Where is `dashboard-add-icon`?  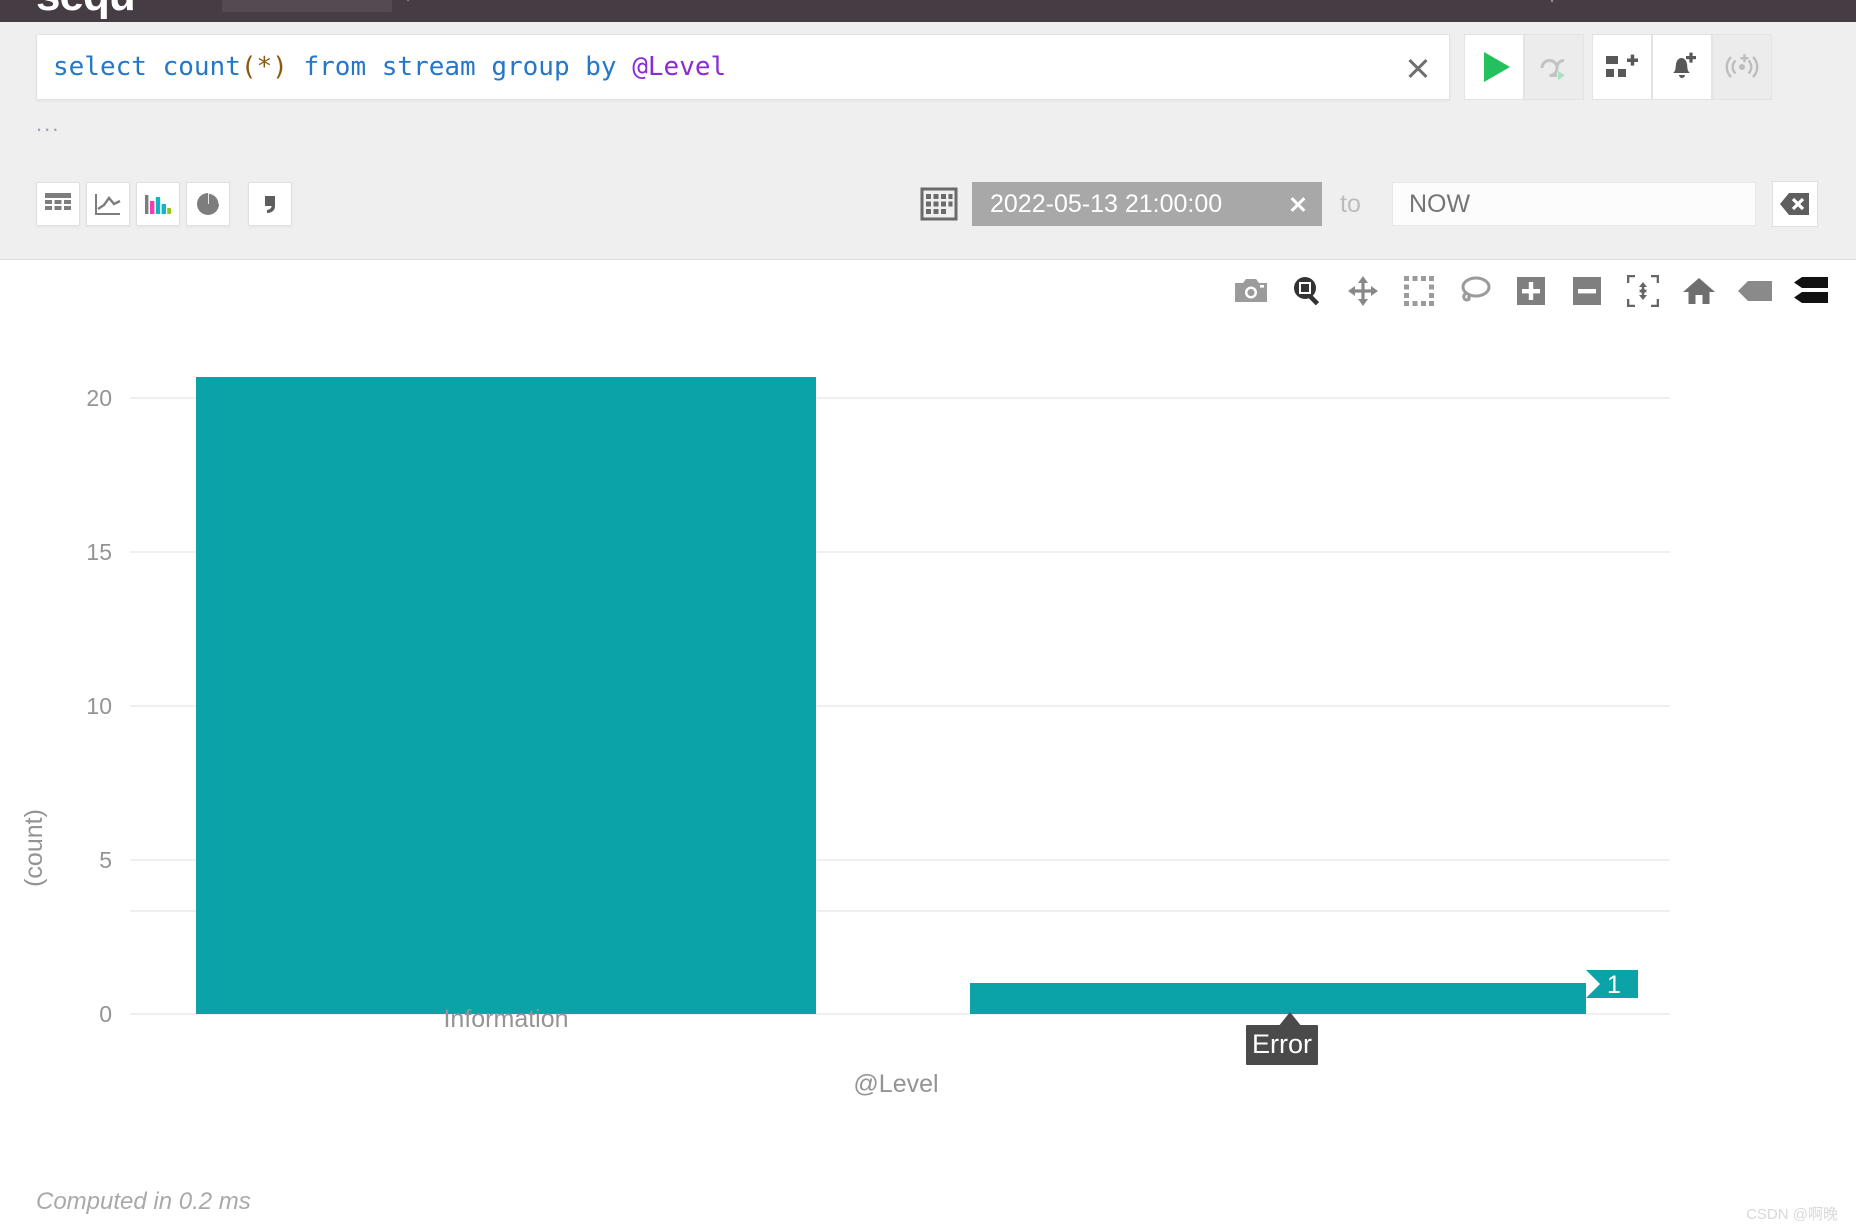
dashboard-add-icon is located at coordinates (1622, 65).